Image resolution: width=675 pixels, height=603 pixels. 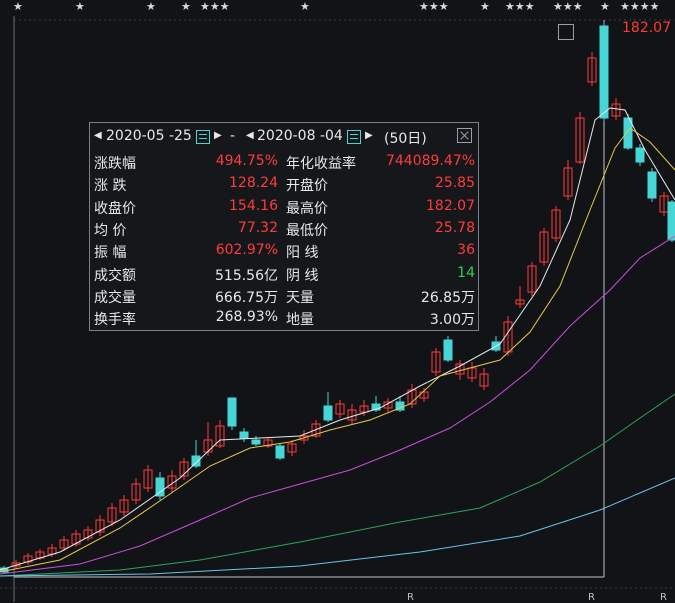 I want to click on stat-label: 收盘价, so click(x=115, y=208).